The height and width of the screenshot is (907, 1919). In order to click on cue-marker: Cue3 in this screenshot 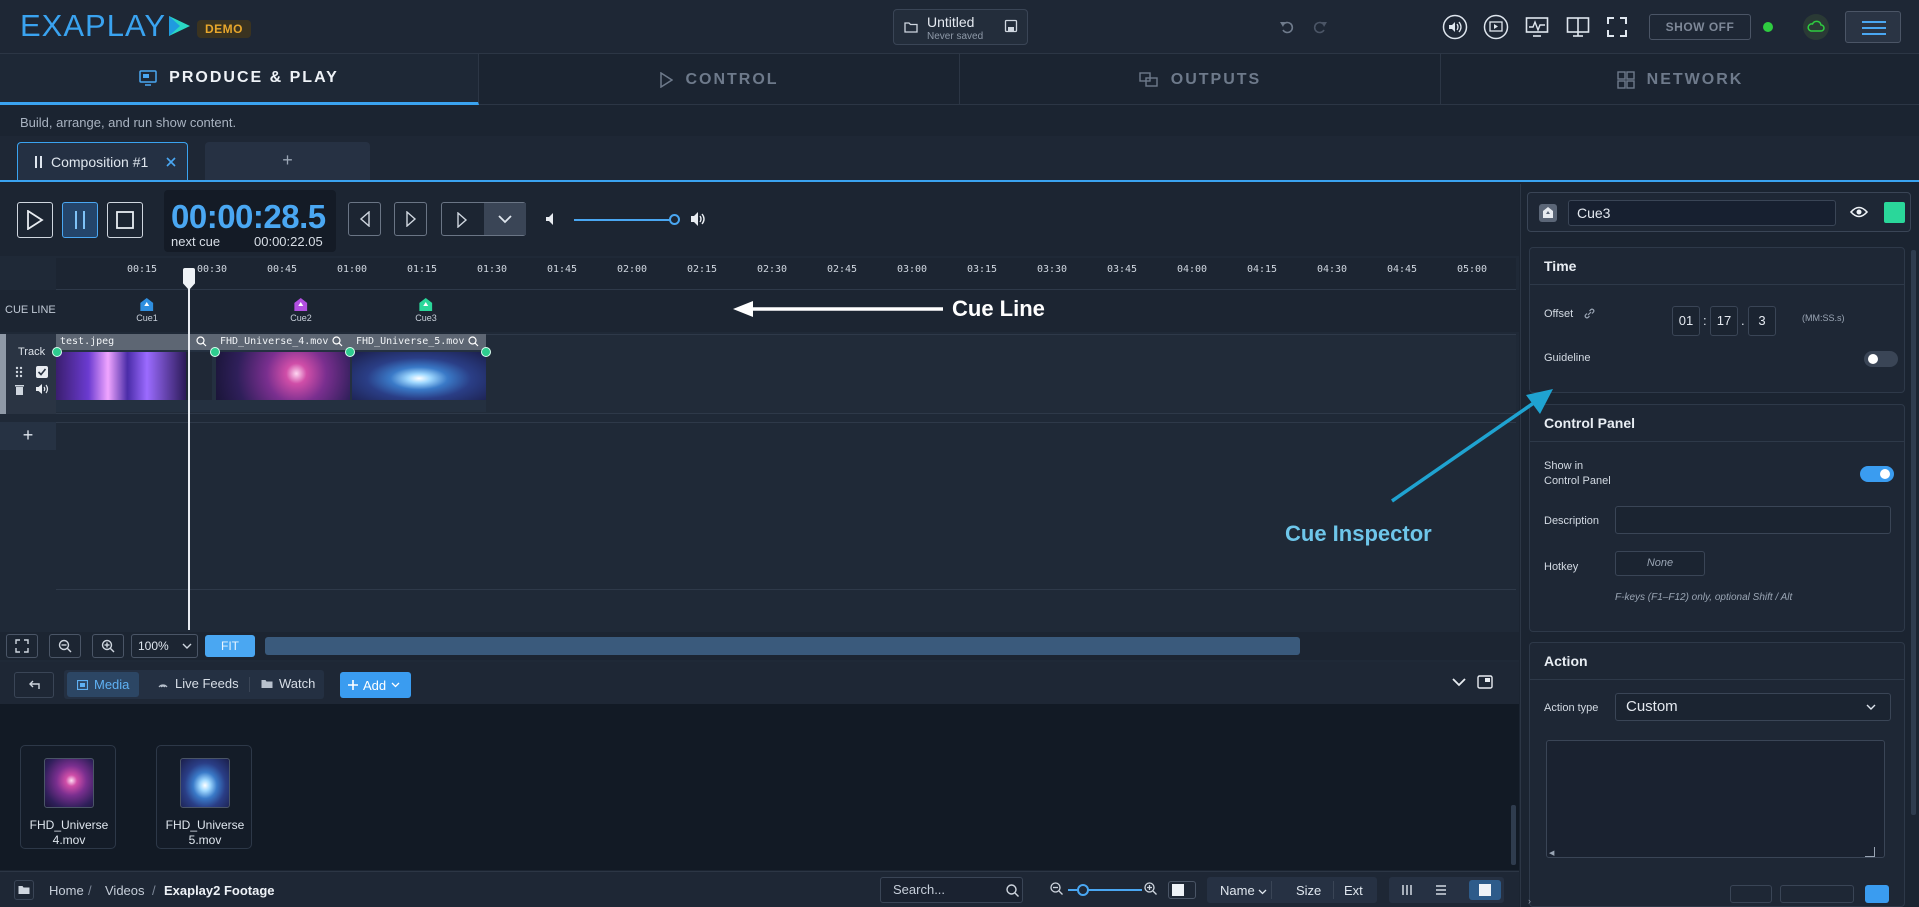, I will do `click(426, 310)`.